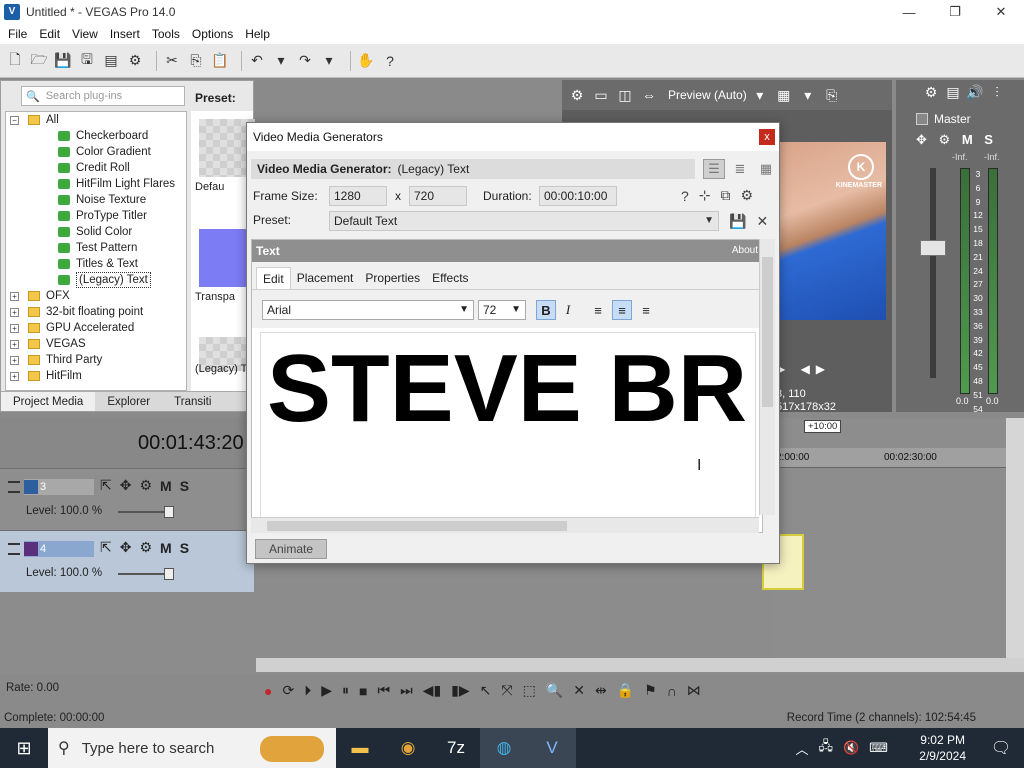 The image size is (1024, 768). What do you see at coordinates (762, 221) in the screenshot?
I see `delete-preset-icon: ✕` at bounding box center [762, 221].